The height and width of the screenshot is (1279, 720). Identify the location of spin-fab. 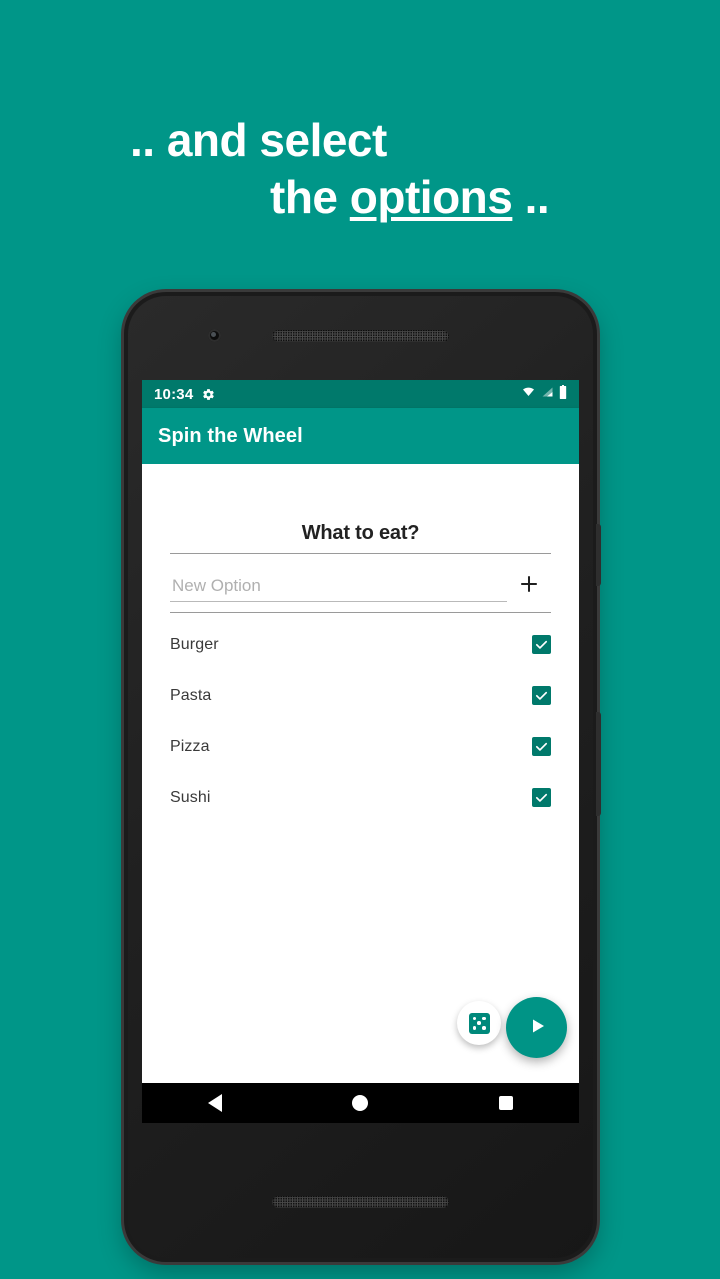
(536, 1027).